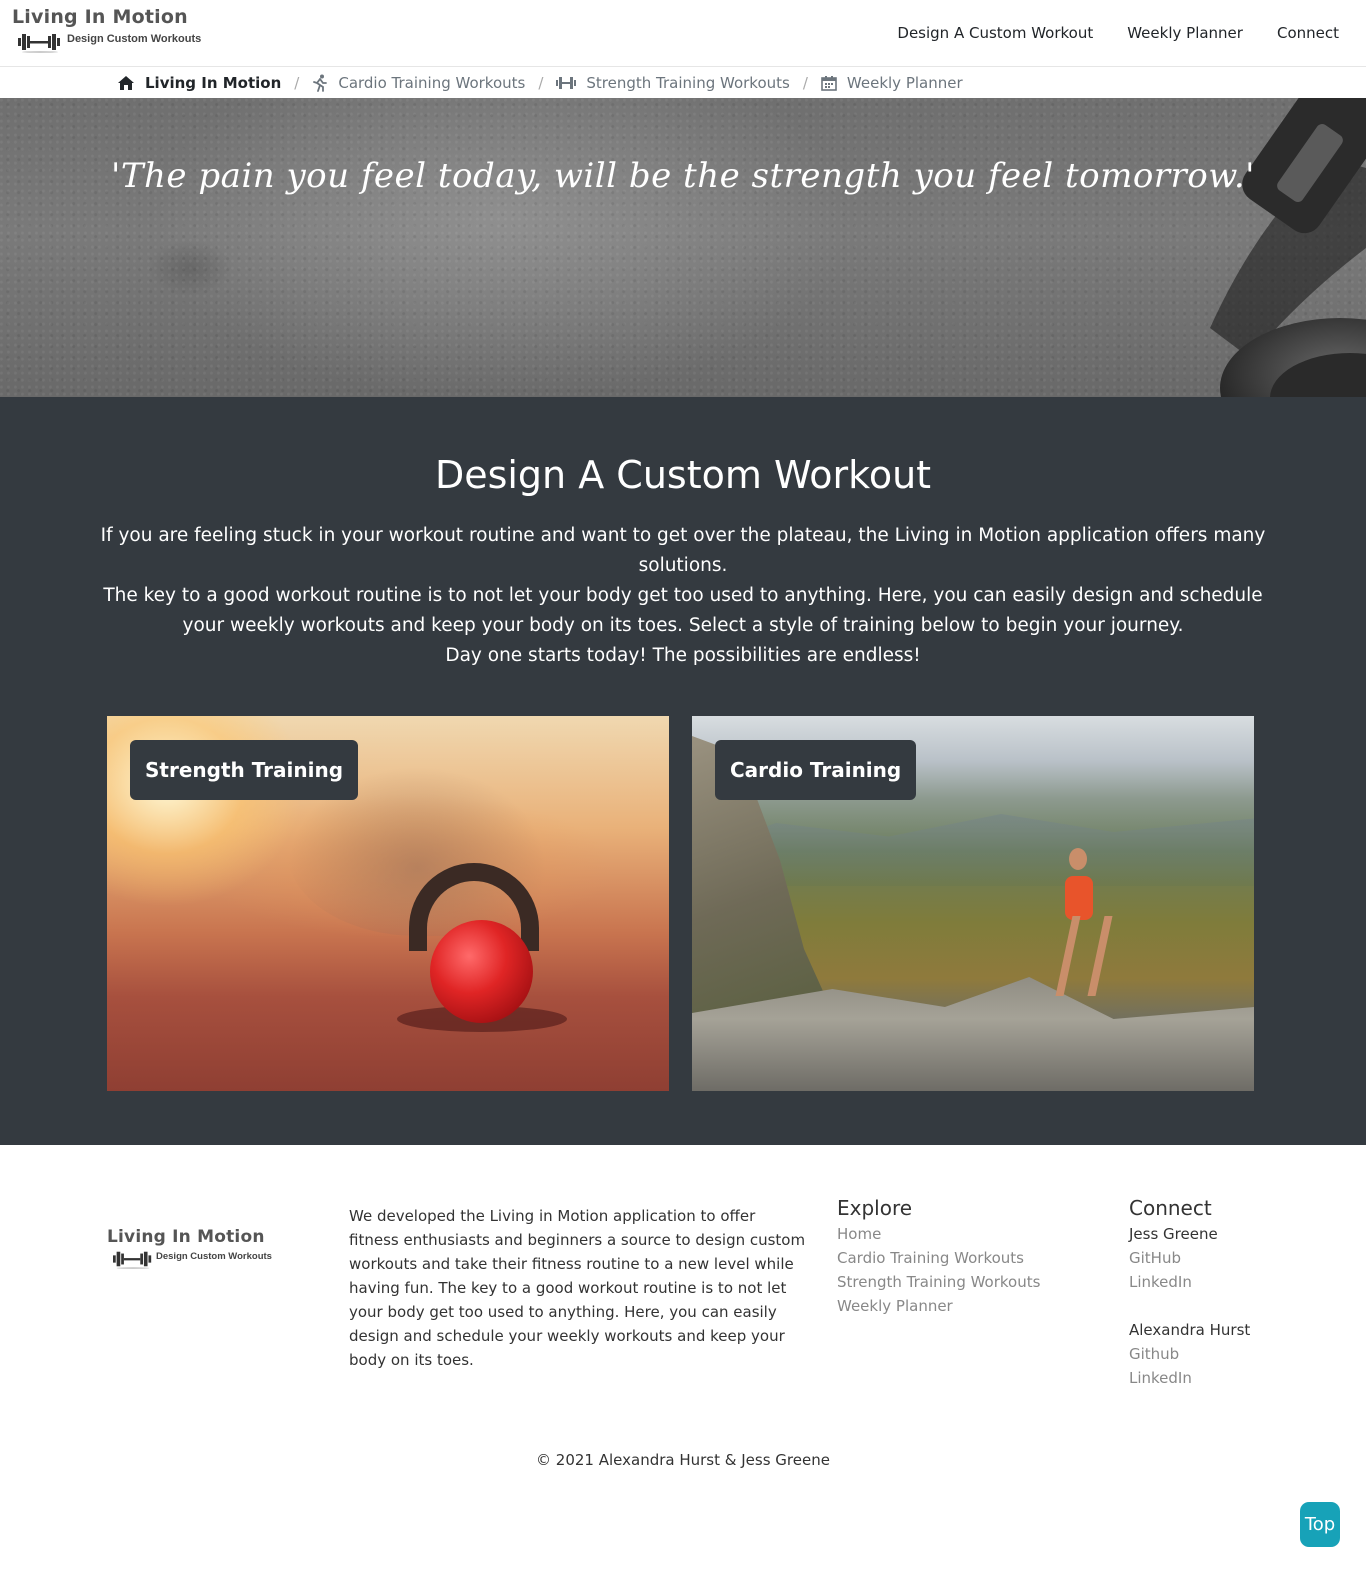 The height and width of the screenshot is (1576, 1366). Describe the element at coordinates (1189, 1258) in the screenshot. I see `github-link: GitHub` at that location.